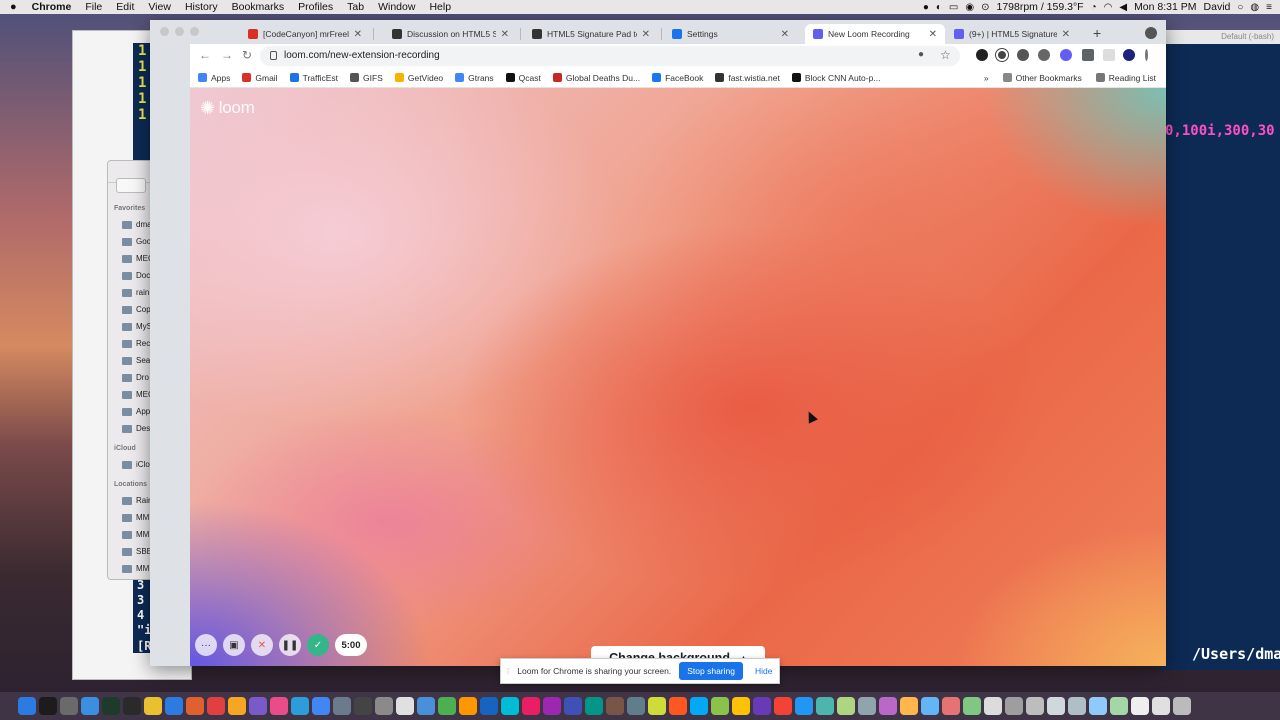 The image size is (1280, 720). What do you see at coordinates (1240, 7) in the screenshot?
I see `search-icon: ○` at bounding box center [1240, 7].